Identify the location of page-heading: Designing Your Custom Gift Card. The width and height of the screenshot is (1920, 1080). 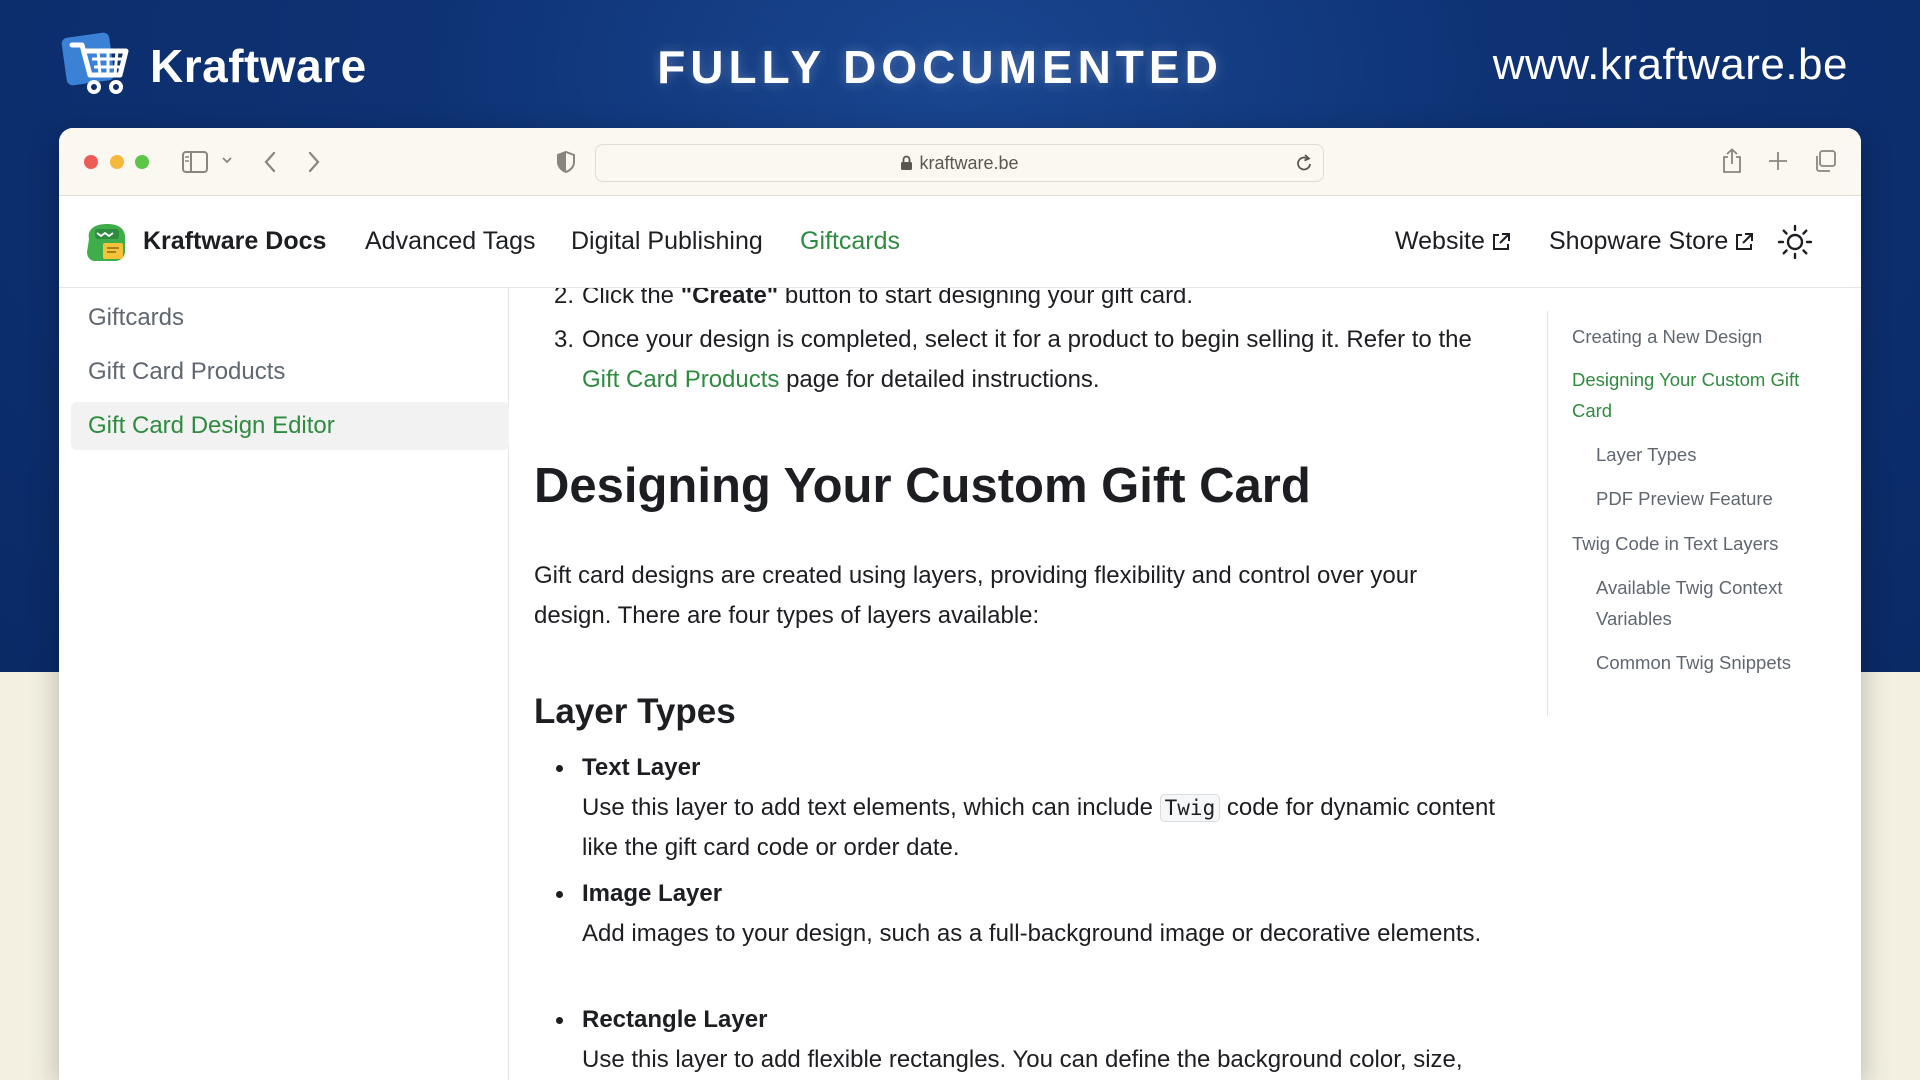
(922, 486).